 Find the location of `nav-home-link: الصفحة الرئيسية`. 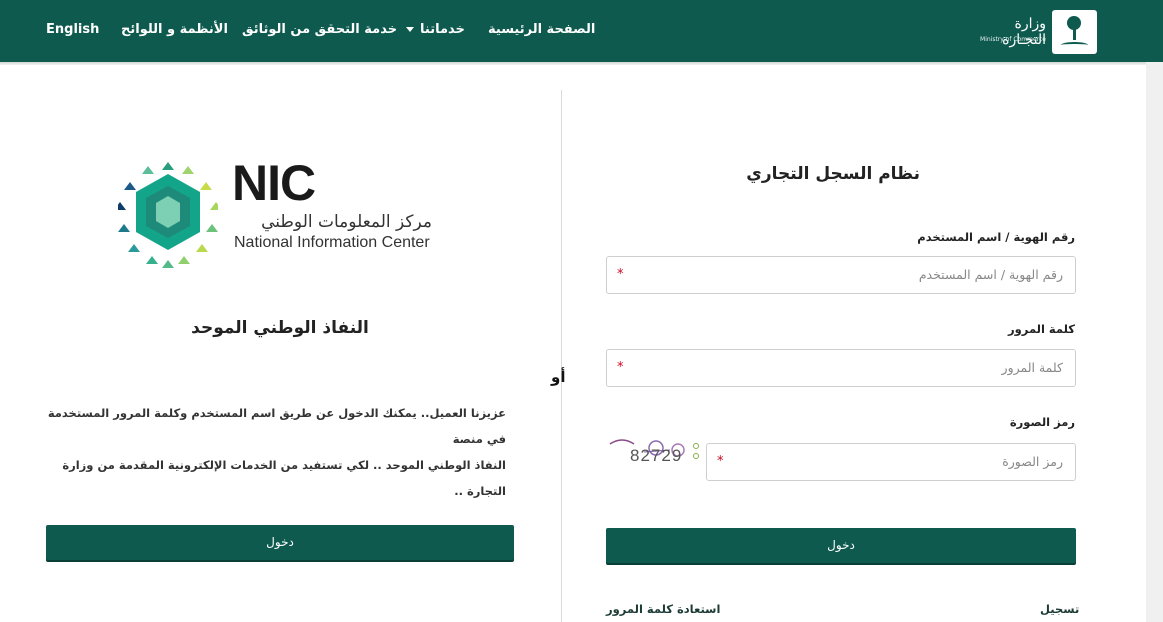

nav-home-link: الصفحة الرئيسية is located at coordinates (541, 29).